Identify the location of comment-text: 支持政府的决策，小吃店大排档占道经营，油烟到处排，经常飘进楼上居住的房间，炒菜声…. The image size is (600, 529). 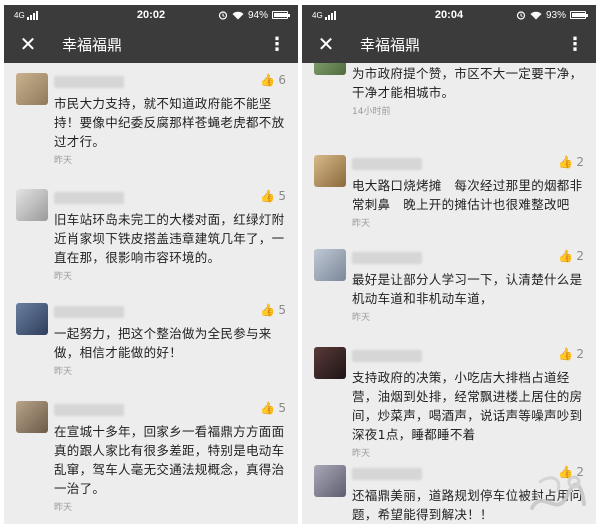
(467, 406).